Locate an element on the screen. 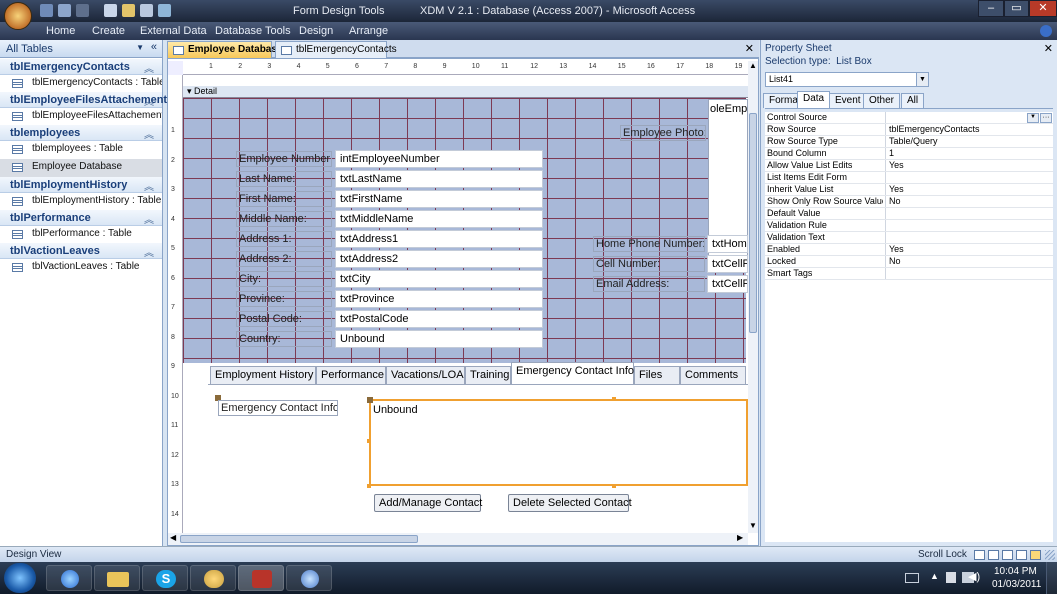 The image size is (1057, 594). form-tab-training: Training is located at coordinates (488, 375).